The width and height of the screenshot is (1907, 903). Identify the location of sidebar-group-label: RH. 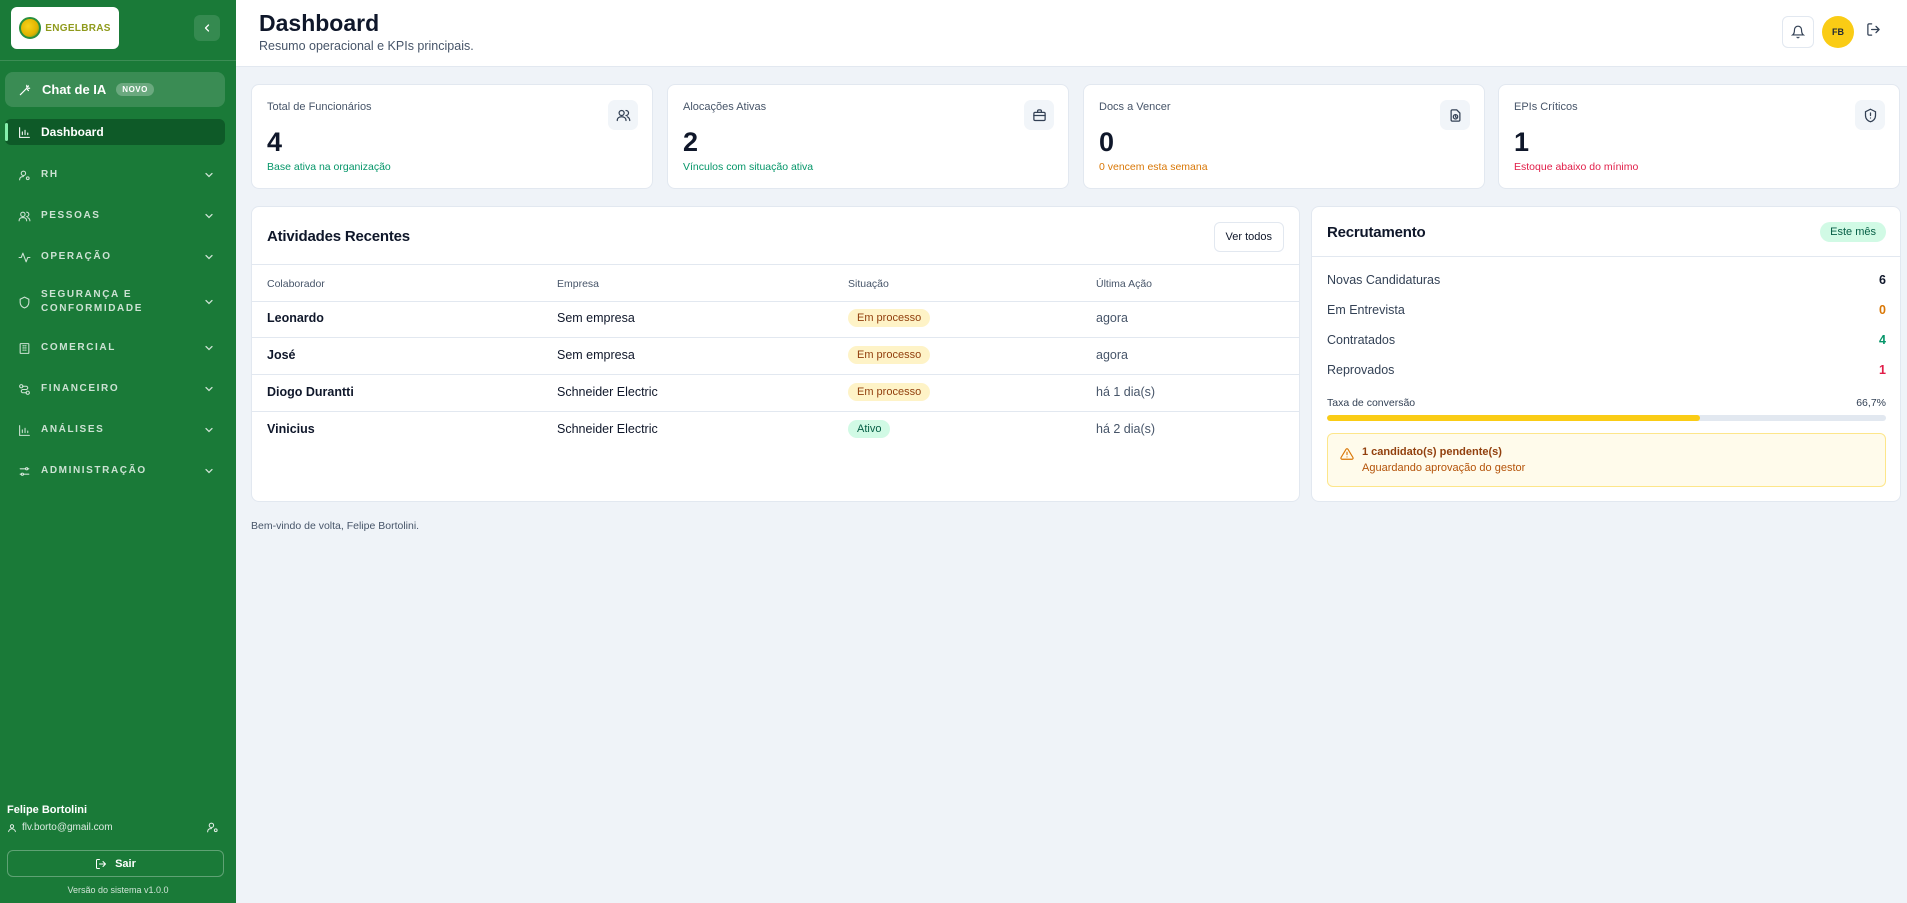
(50, 174).